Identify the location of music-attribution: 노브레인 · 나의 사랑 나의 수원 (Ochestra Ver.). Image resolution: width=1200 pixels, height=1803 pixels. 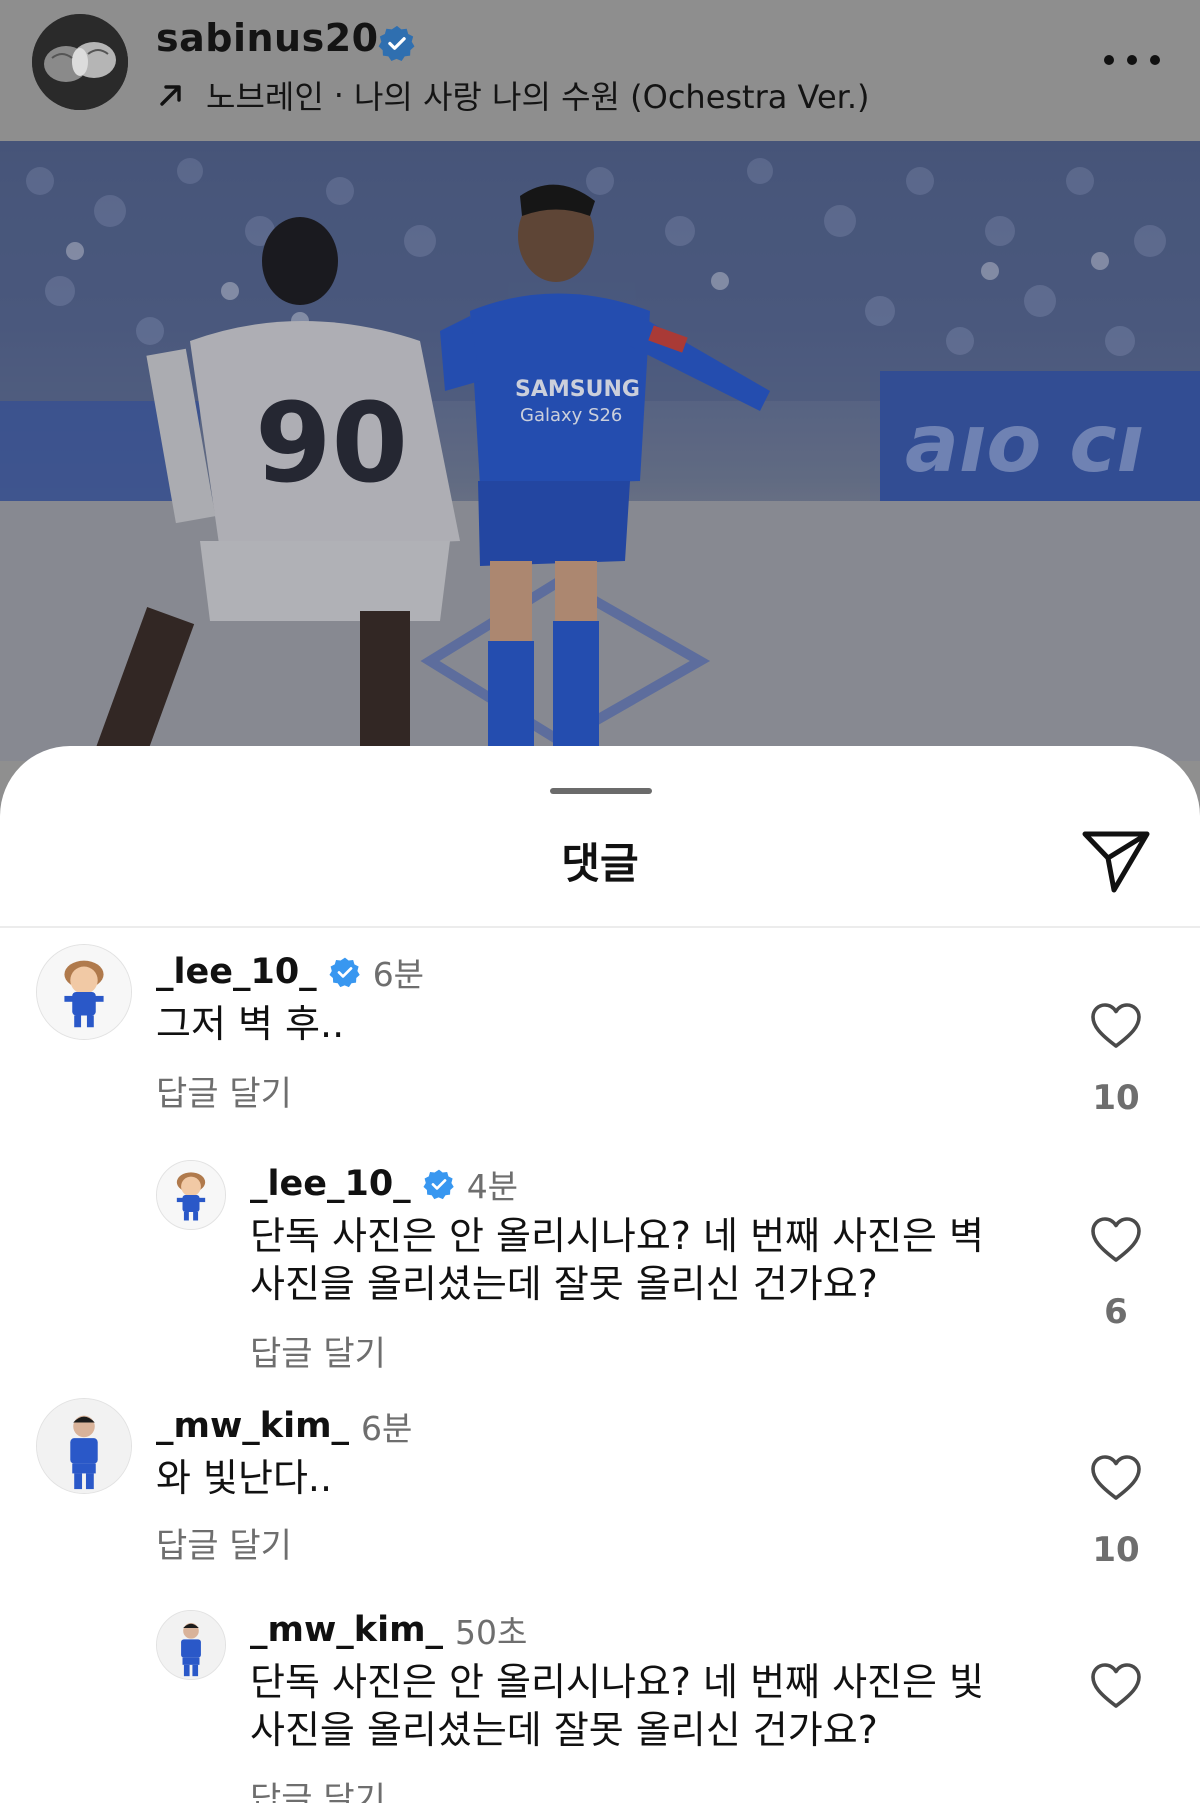
(513, 95).